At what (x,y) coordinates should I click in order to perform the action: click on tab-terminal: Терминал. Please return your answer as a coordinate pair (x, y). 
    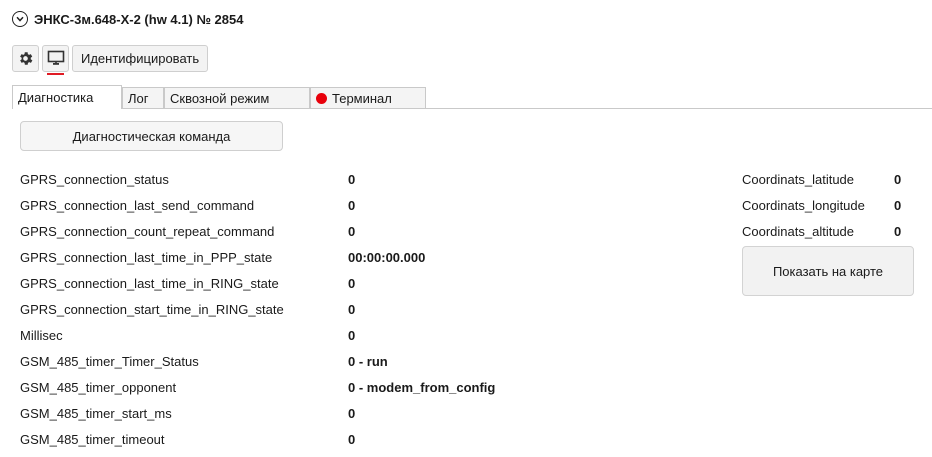
    Looking at the image, I should click on (368, 97).